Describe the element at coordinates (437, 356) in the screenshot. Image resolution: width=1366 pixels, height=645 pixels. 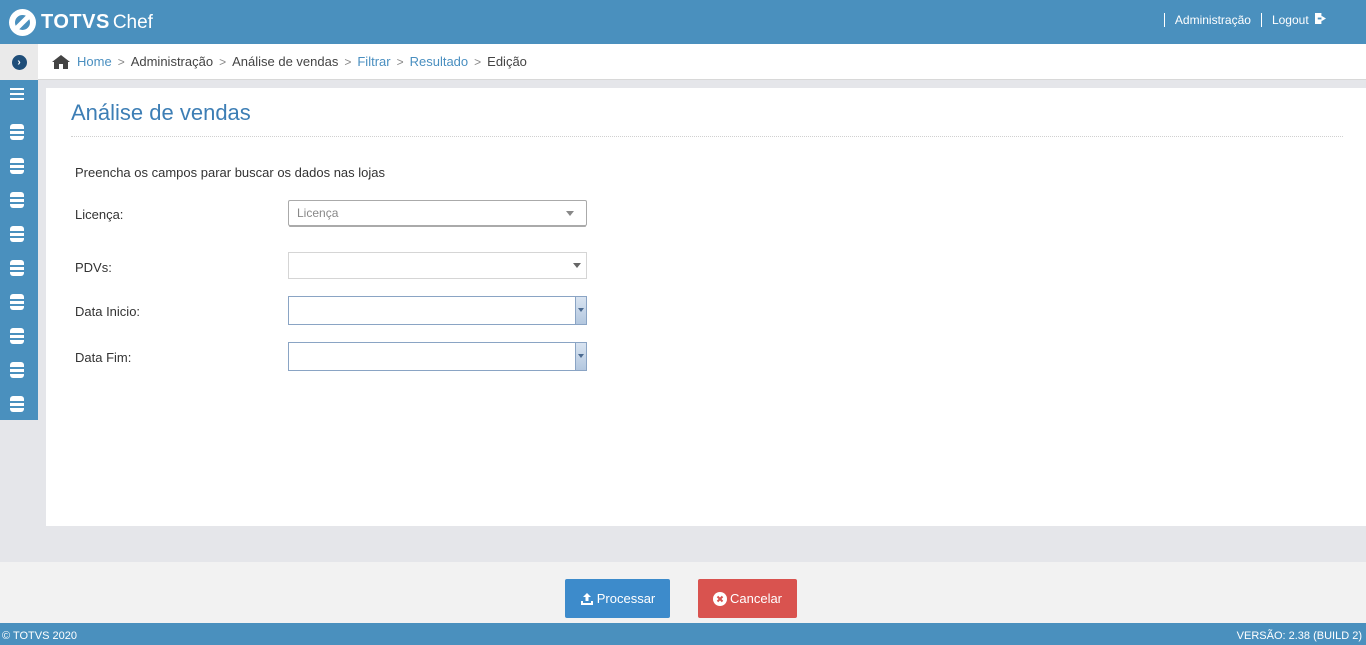
I see `data-fim-field` at that location.